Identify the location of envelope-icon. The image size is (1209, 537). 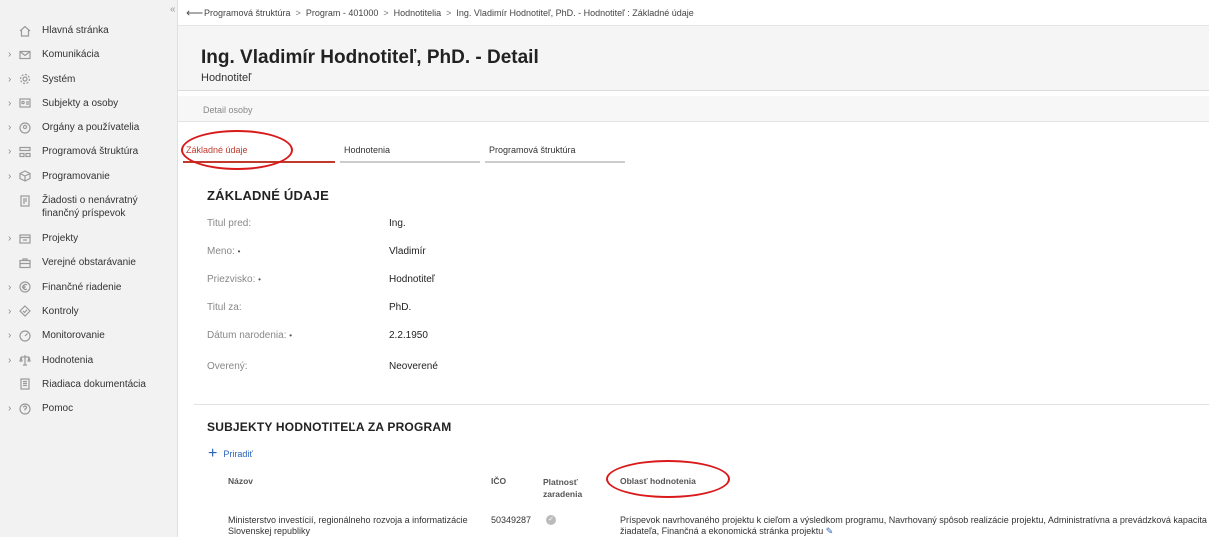
(25, 54).